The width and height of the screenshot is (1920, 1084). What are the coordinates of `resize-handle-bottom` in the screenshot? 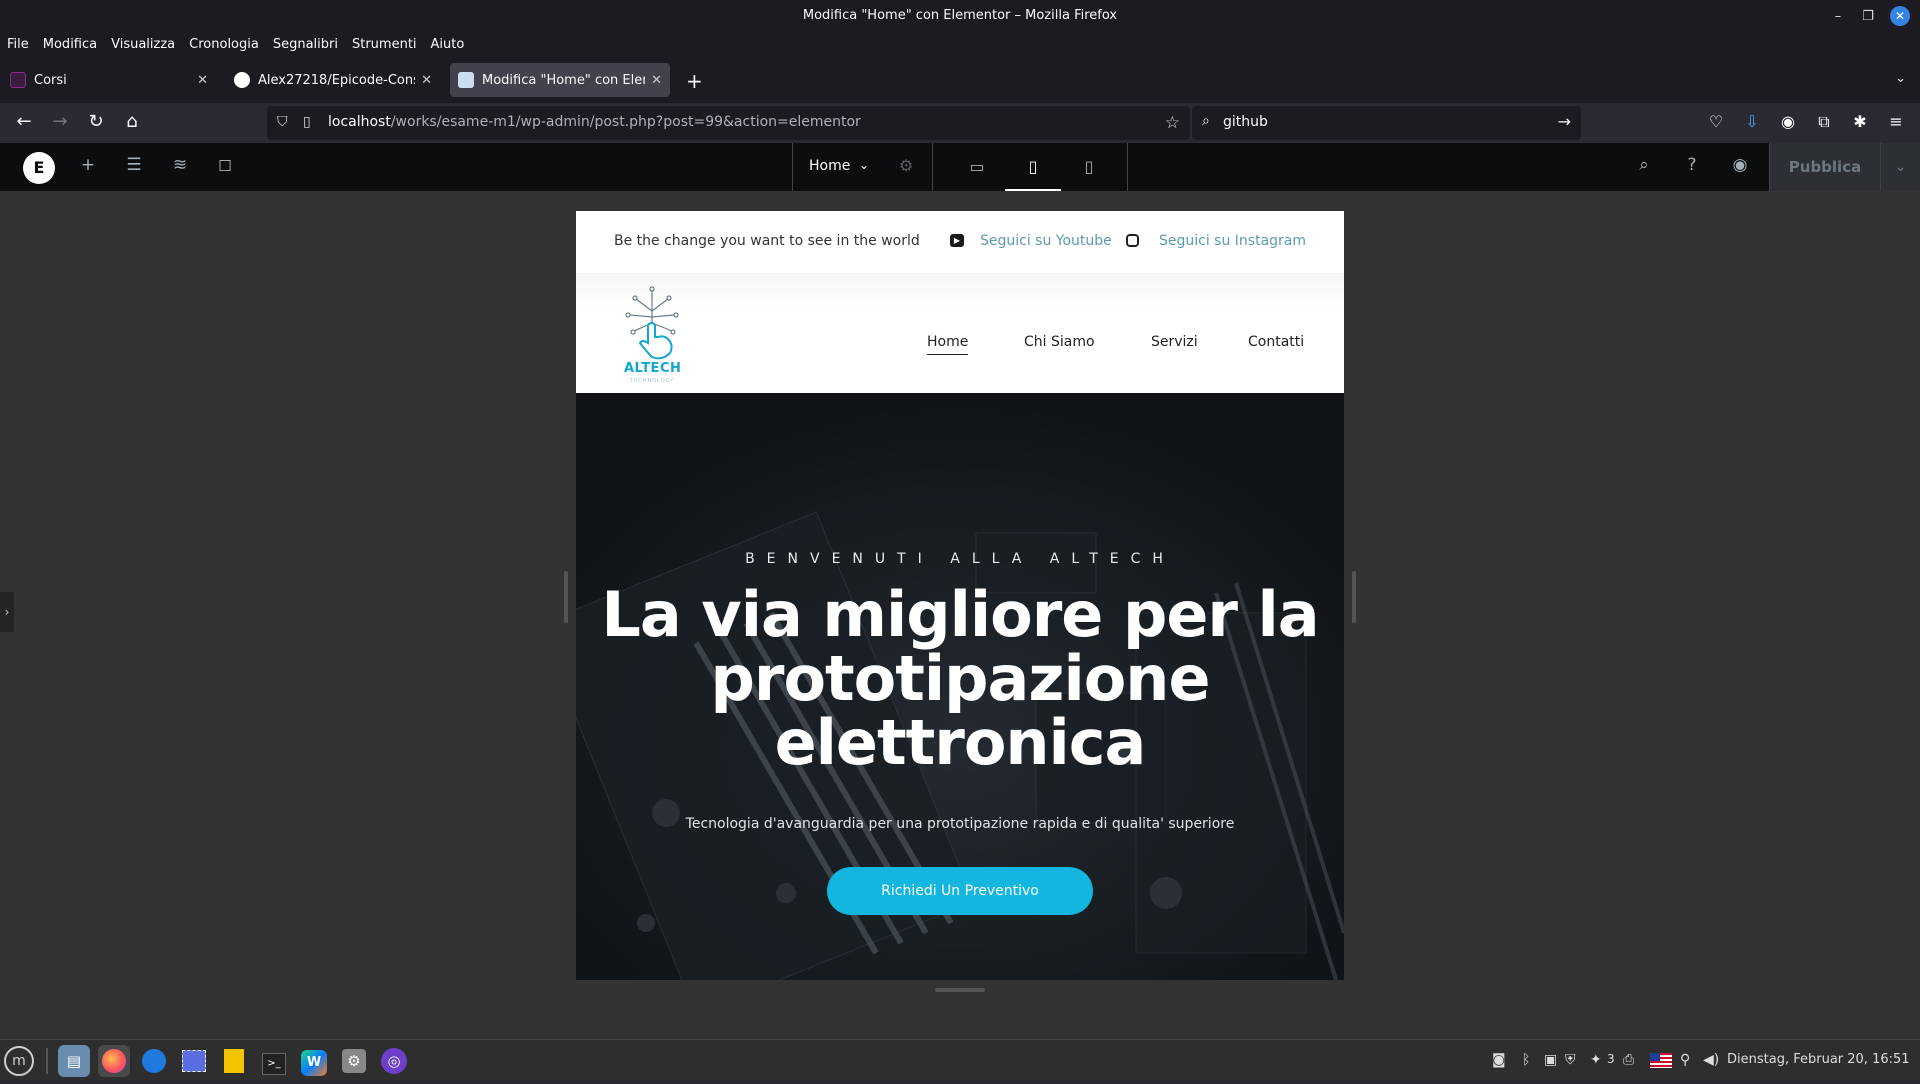 It's located at (960, 990).